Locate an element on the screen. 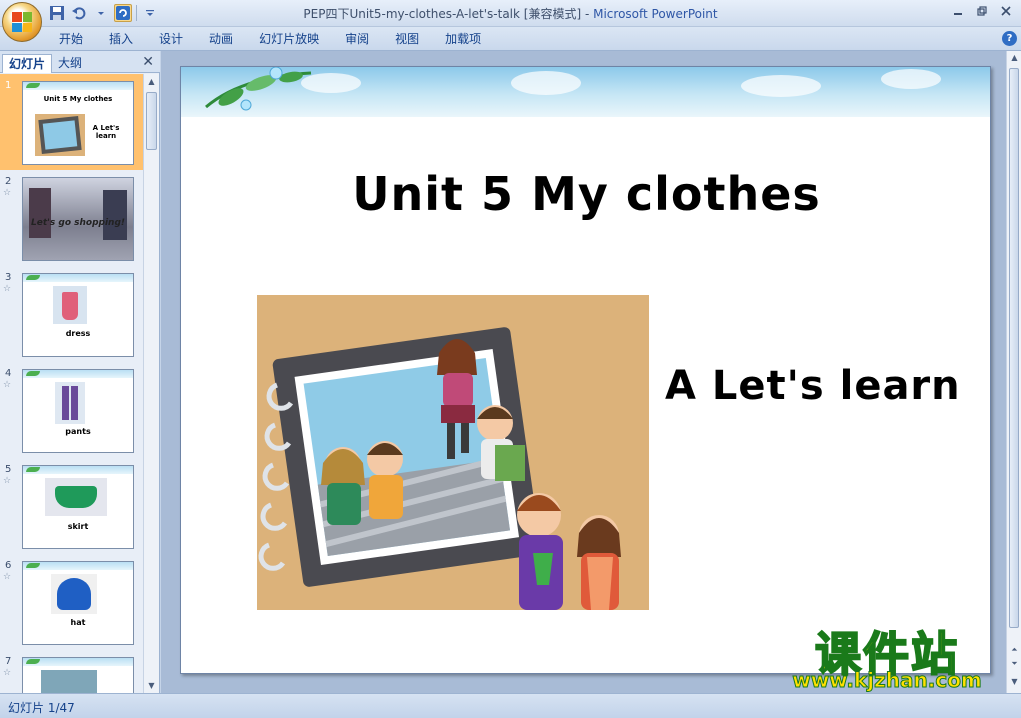 This screenshot has height=718, width=1021. slide-number: 5 is located at coordinates (8, 469).